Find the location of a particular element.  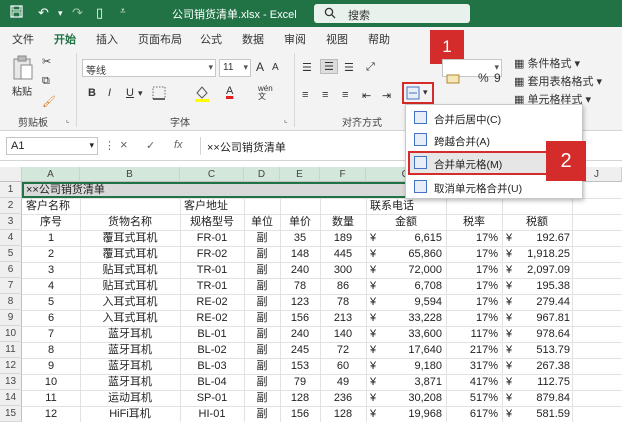

chevron-down-icon: ▾ is located at coordinates (140, 93).